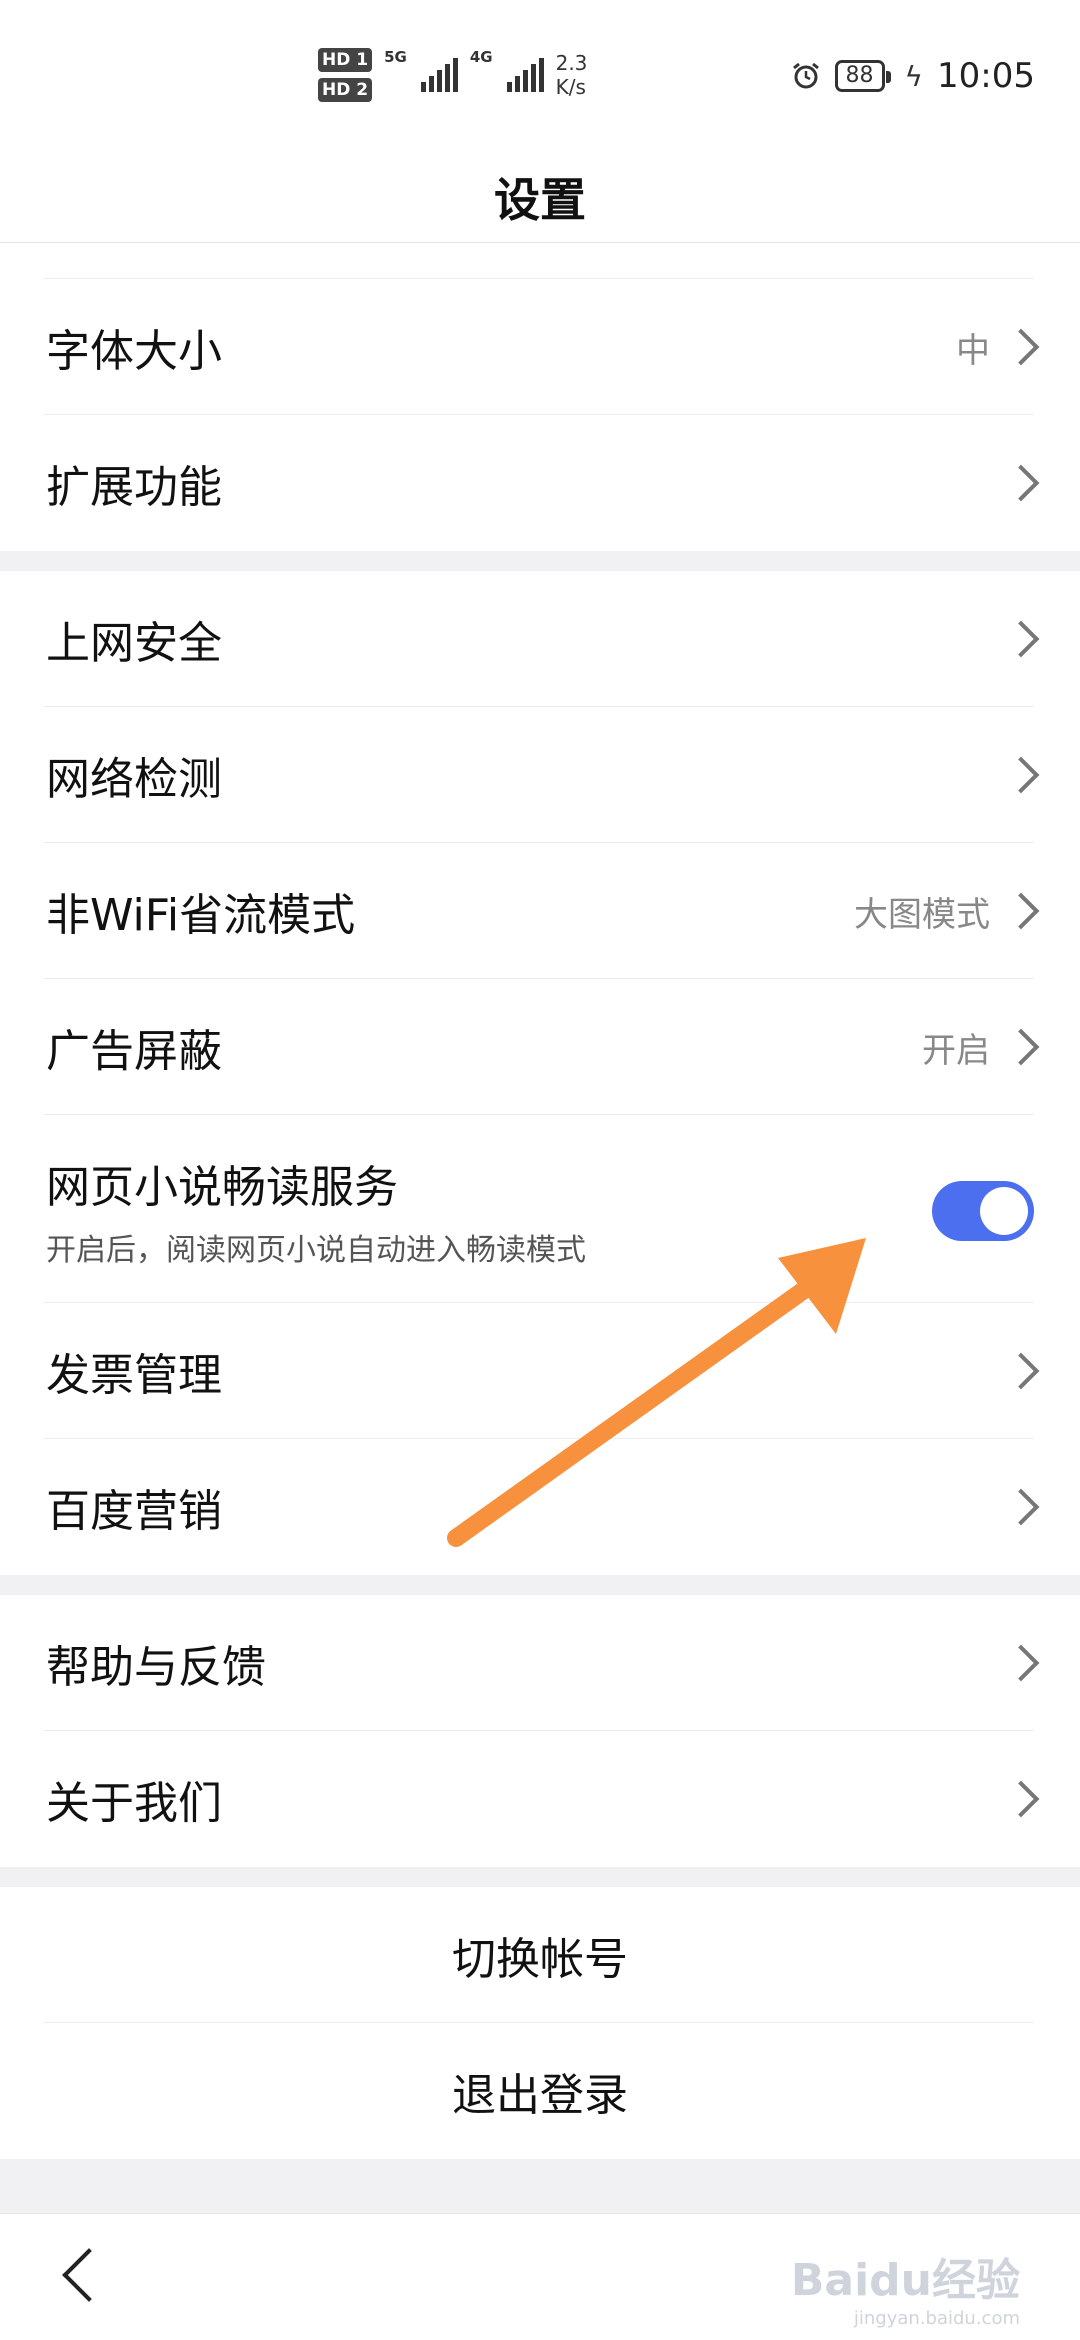 The height and width of the screenshot is (2340, 1080). I want to click on setting-extensions: 扩展功能, so click(540, 483).